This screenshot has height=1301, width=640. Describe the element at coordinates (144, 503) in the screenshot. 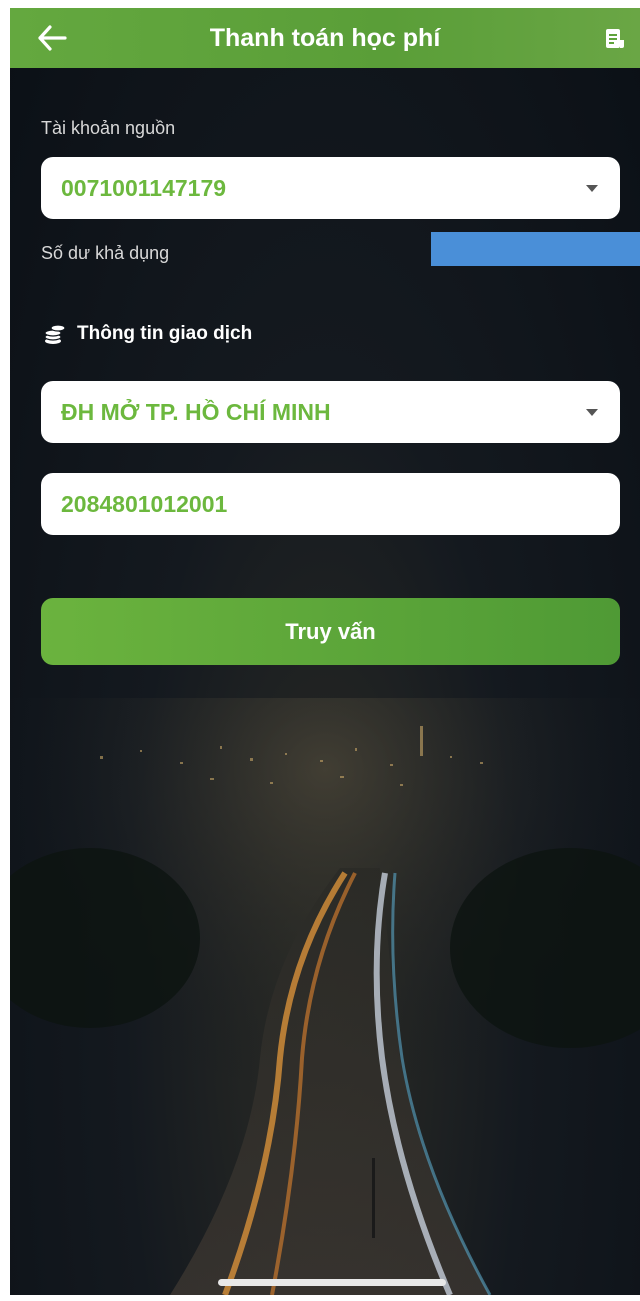

I see `student-id-value: 2084801012001` at that location.